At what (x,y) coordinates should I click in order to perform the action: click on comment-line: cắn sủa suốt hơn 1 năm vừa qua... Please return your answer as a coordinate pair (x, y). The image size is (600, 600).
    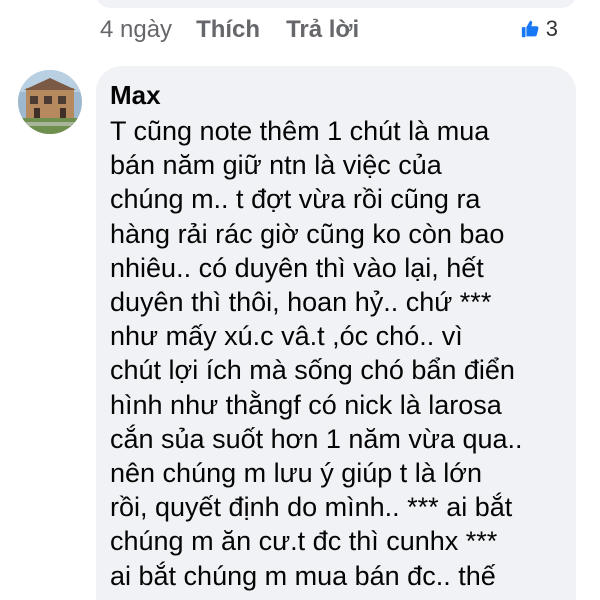
    Looking at the image, I should click on (316, 438).